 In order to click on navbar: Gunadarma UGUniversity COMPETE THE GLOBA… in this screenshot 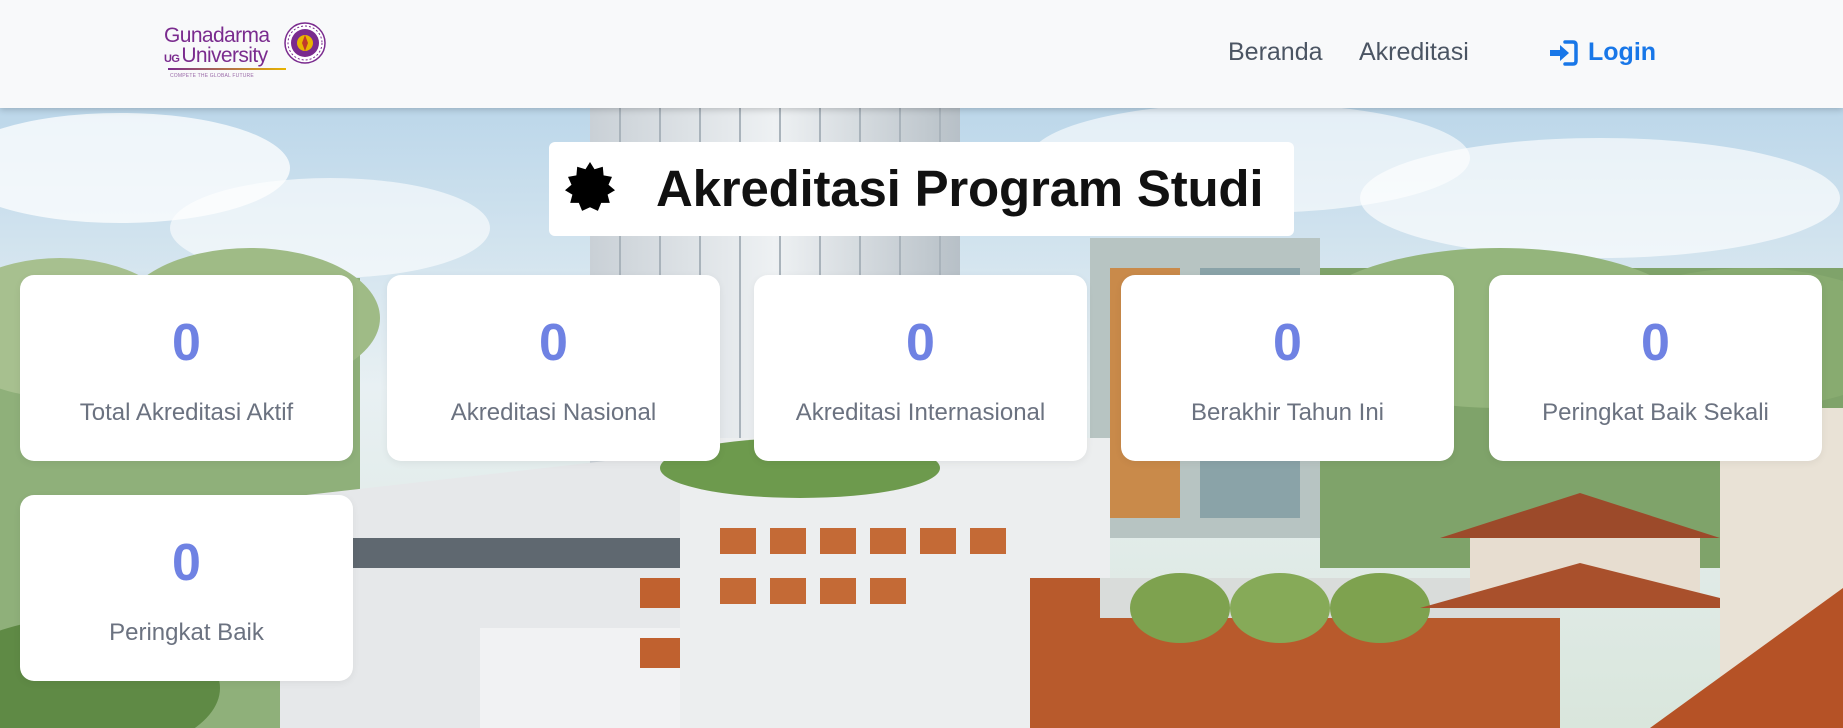, I will do `click(921, 54)`.